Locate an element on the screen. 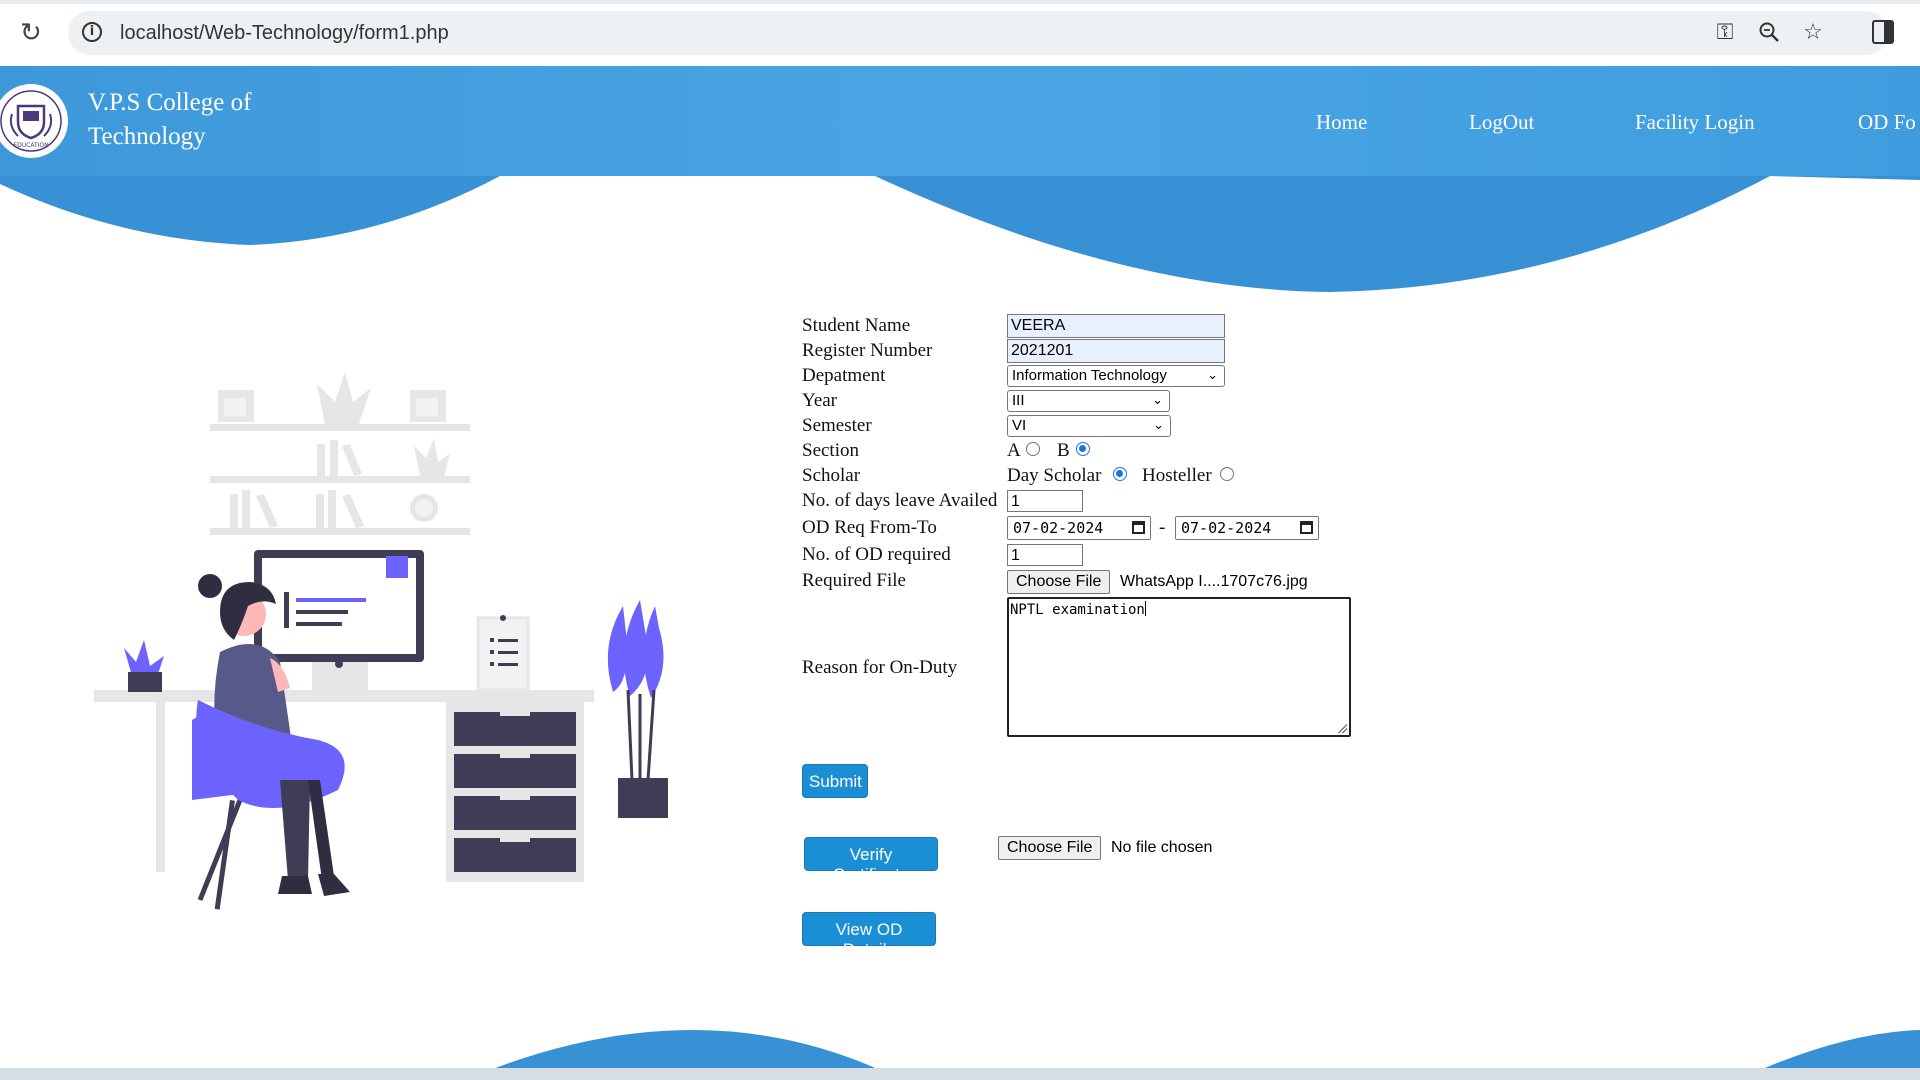 The width and height of the screenshot is (1920, 1080). url-text: localhost/Web-Technology/form1.php is located at coordinates (284, 33).